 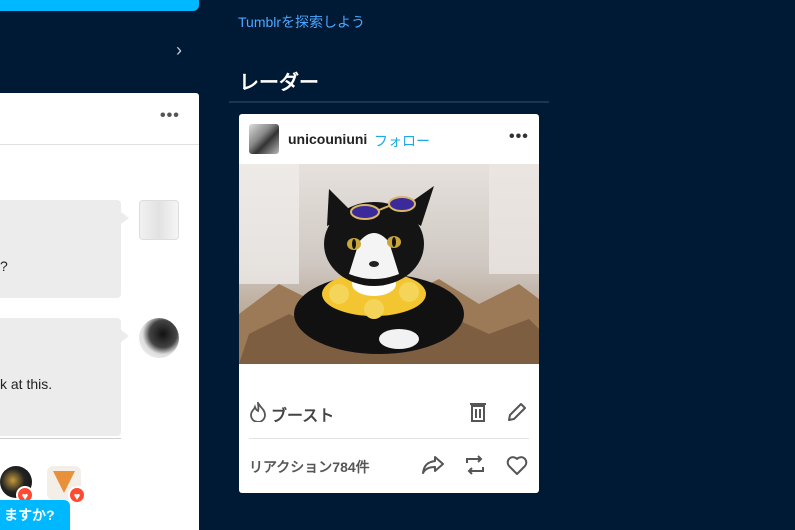 I want to click on post-username: unicouniuni, so click(x=327, y=139).